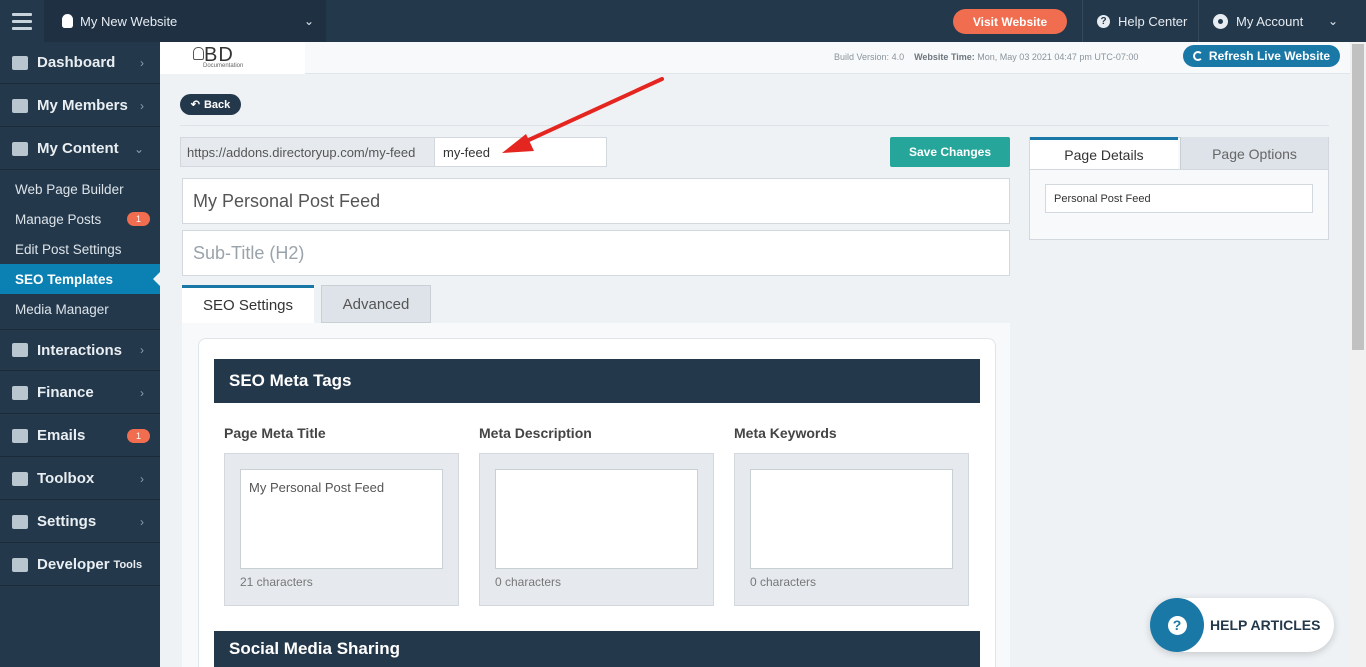 This screenshot has width=1366, height=667. What do you see at coordinates (1269, 56) in the screenshot?
I see `refresh-label: Refresh Live Website` at bounding box center [1269, 56].